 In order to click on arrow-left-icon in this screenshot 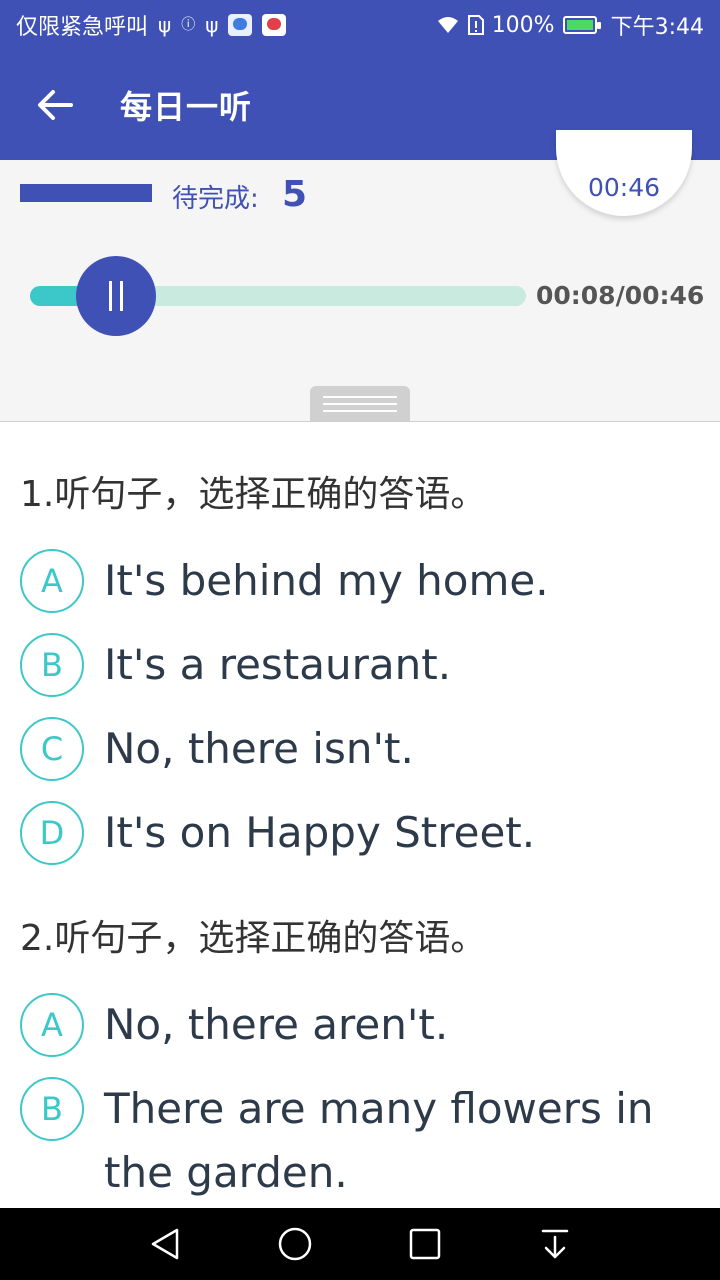, I will do `click(55, 105)`.